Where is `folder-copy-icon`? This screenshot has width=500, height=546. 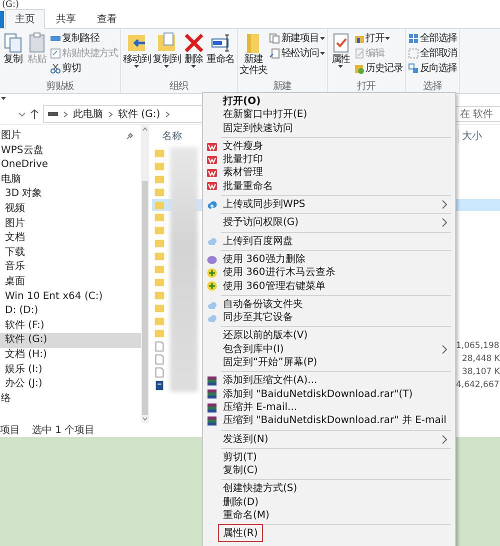 folder-copy-icon is located at coordinates (167, 43).